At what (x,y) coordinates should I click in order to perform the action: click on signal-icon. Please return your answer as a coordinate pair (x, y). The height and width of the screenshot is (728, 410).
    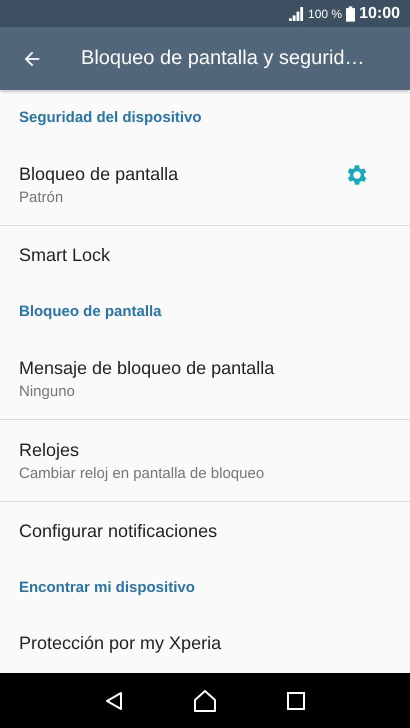
    Looking at the image, I should click on (296, 13).